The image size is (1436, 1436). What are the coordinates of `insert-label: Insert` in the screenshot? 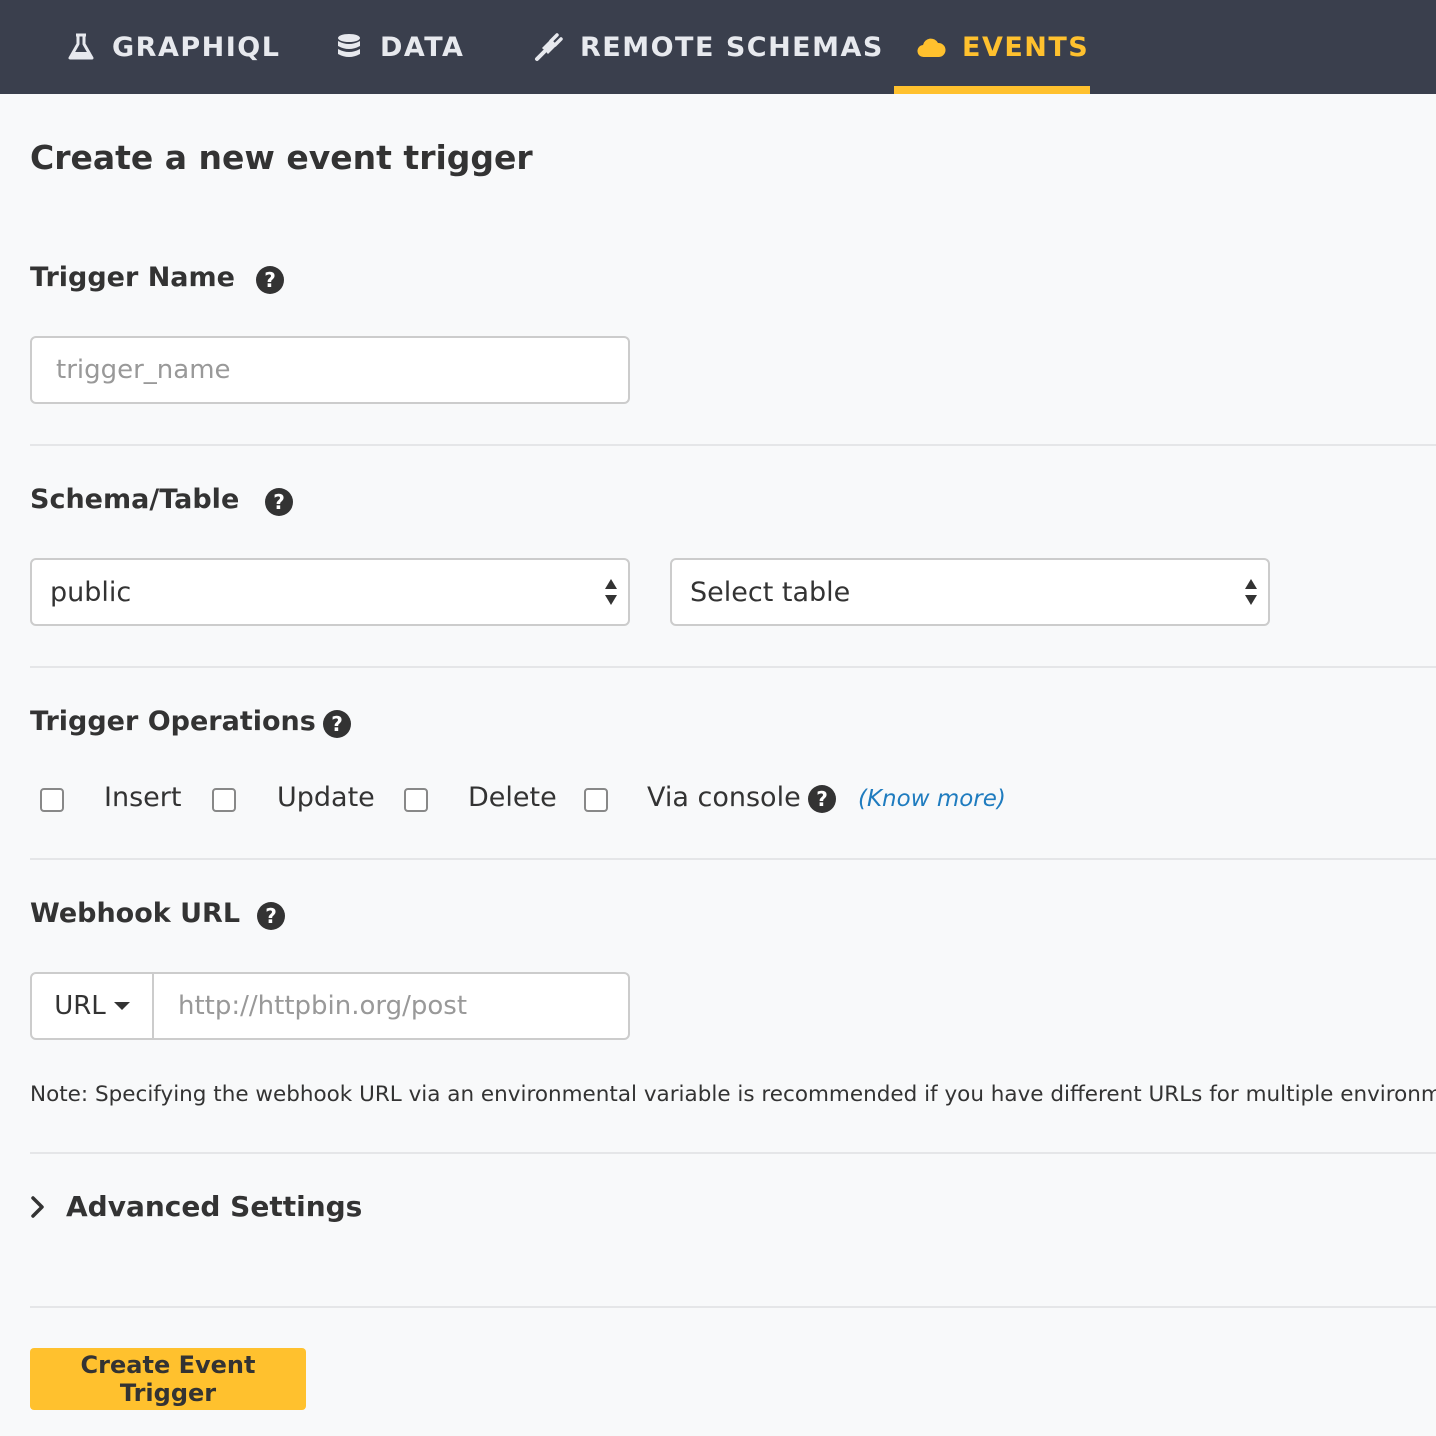 It's located at (142, 797).